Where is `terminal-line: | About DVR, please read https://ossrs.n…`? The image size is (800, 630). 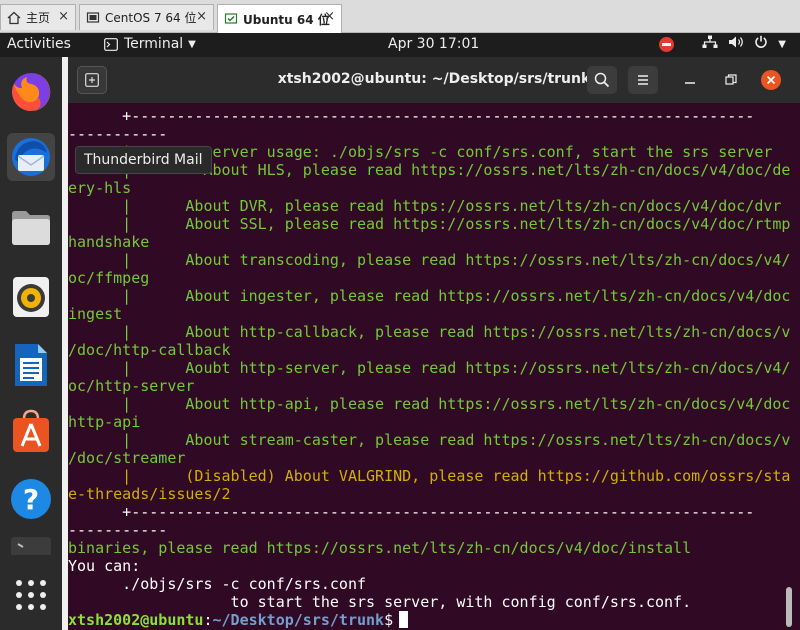 terminal-line: | About DVR, please read https://ossrs.n… is located at coordinates (425, 206).